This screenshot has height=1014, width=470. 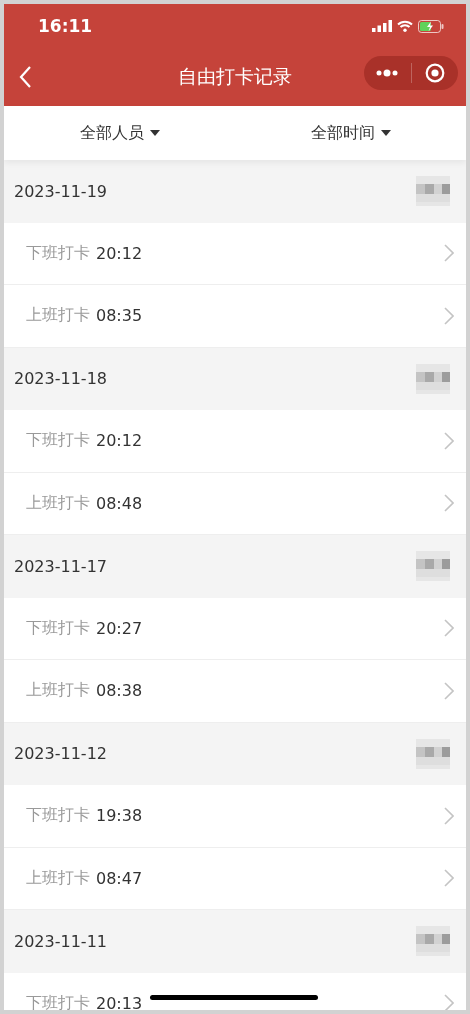 I want to click on record-time: 20:13, so click(x=119, y=1001).